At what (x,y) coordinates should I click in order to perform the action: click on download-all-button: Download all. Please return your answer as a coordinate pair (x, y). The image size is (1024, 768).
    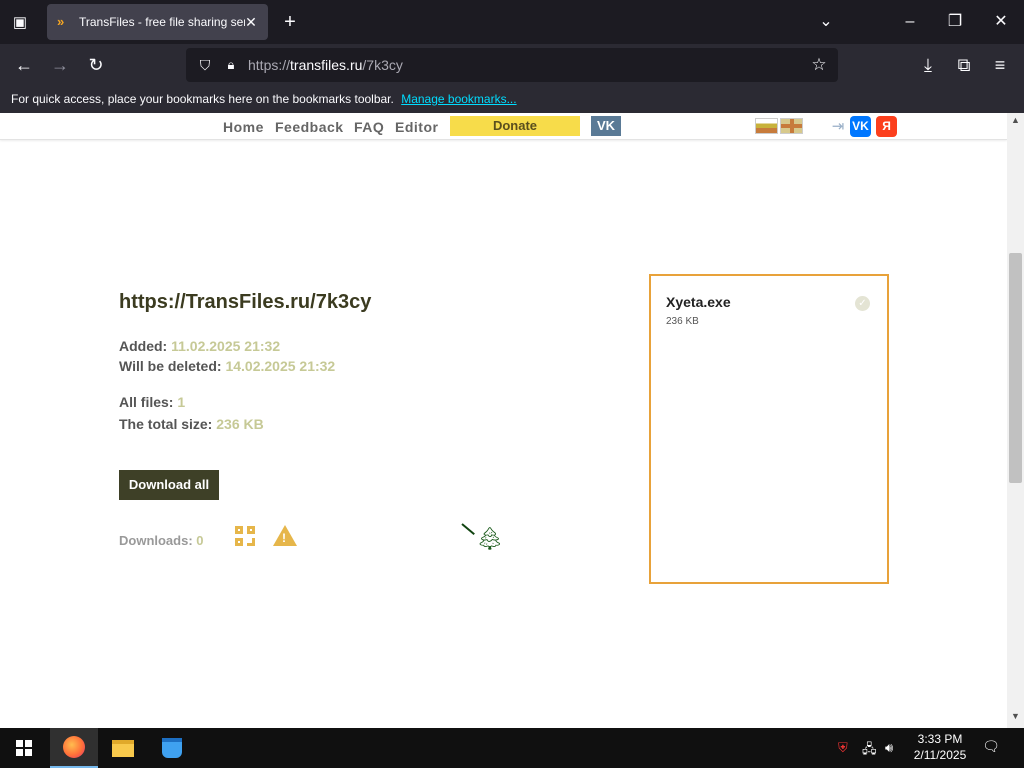
    Looking at the image, I should click on (169, 485).